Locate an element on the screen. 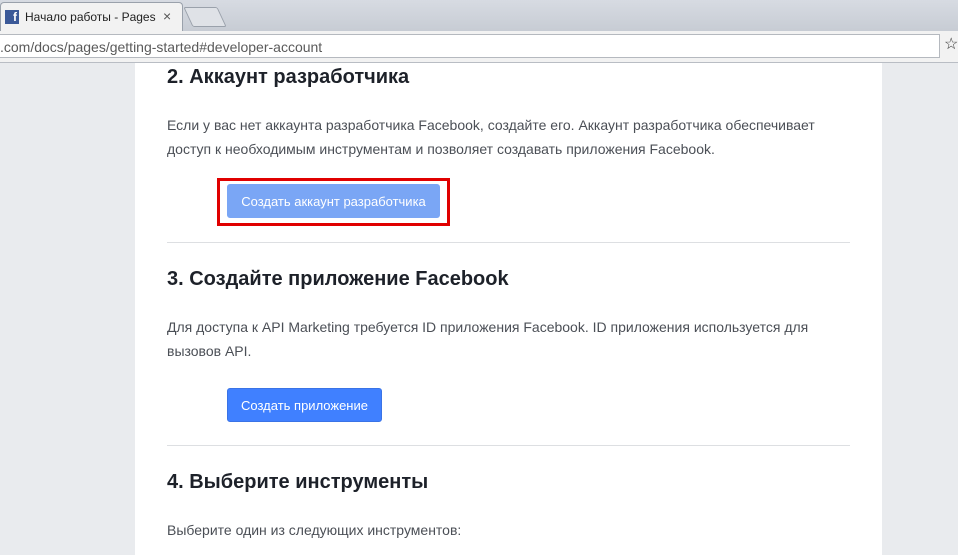 This screenshot has width=958, height=555. section-heading: 4. Выберите инструменты is located at coordinates (298, 482).